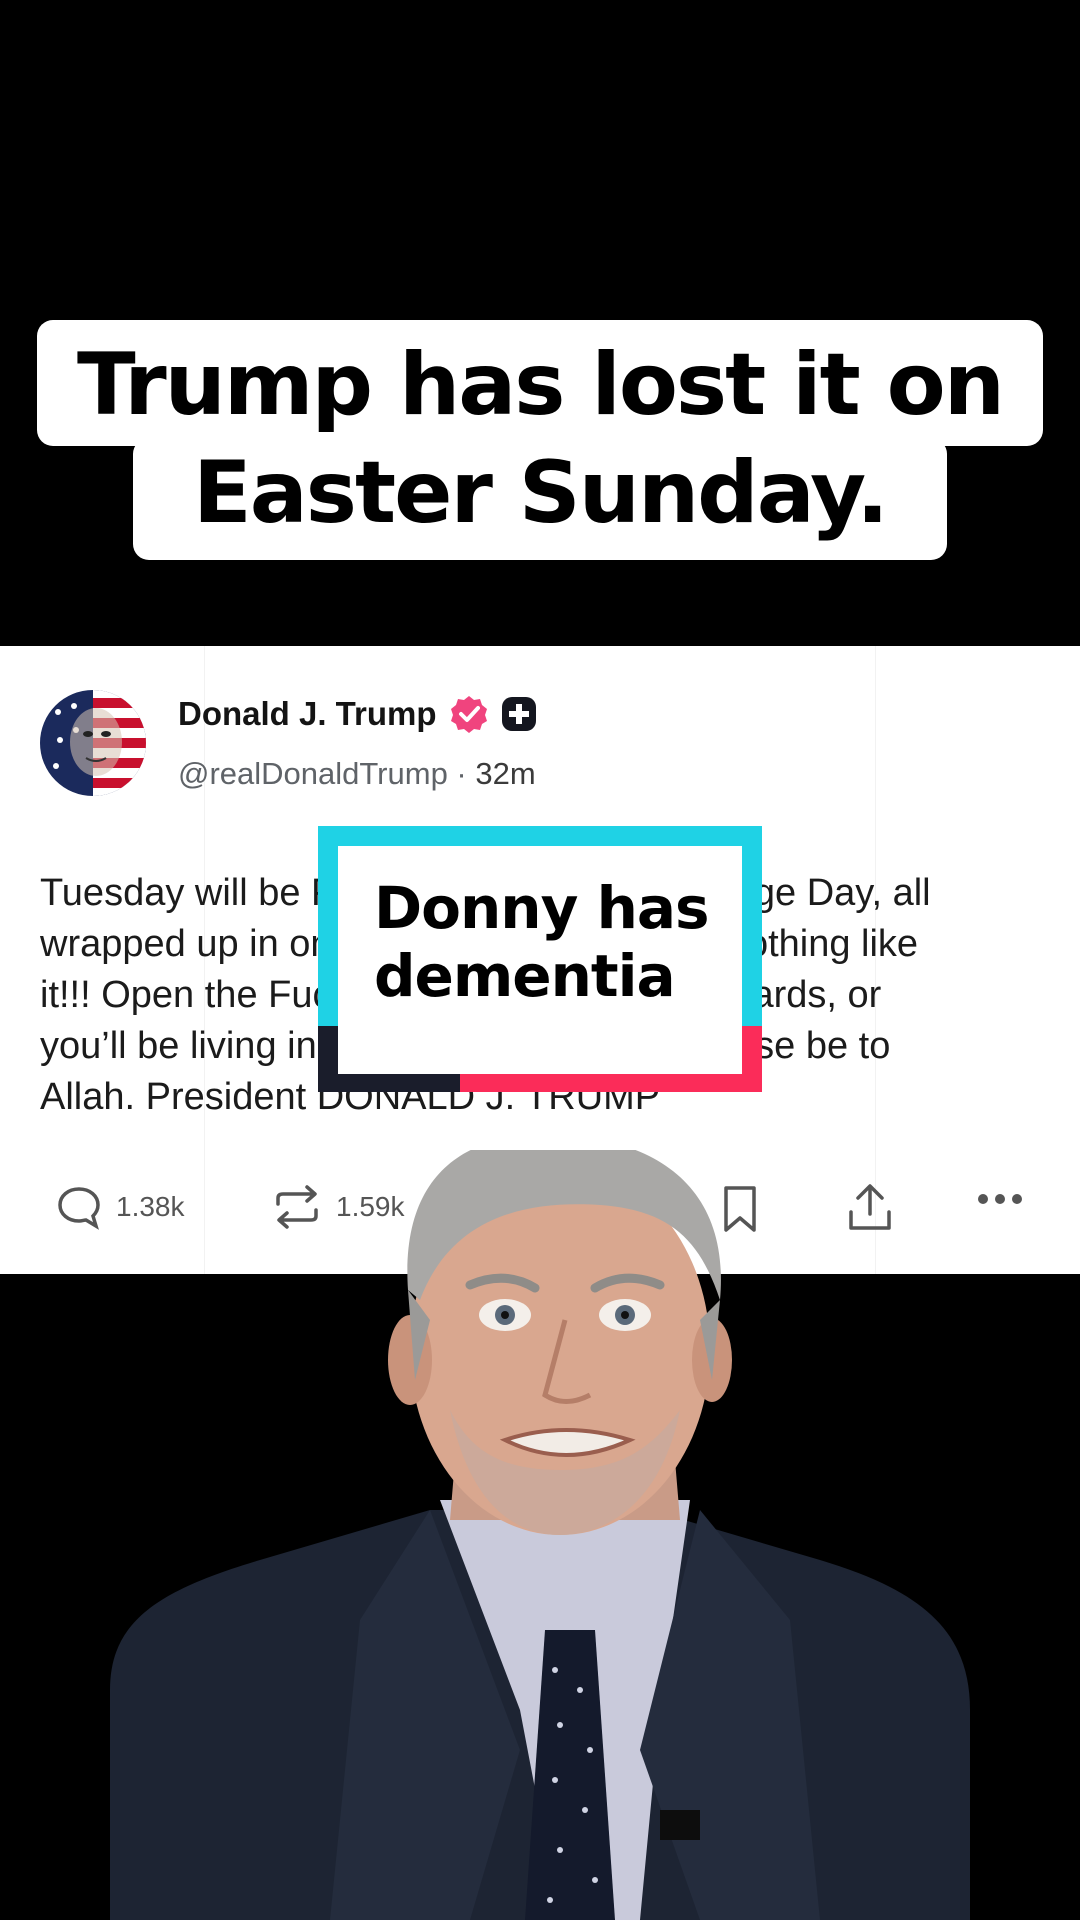 This screenshot has height=1920, width=1080. I want to click on sticker-line-2: dementia, so click(525, 976).